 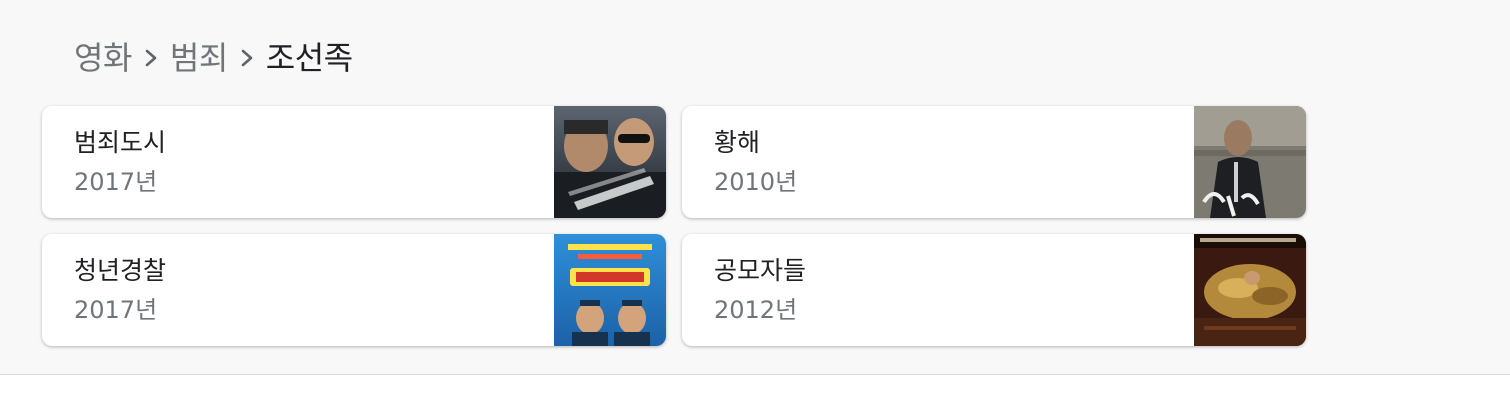 I want to click on movie-card-text: 황해 2010년, so click(x=755, y=163).